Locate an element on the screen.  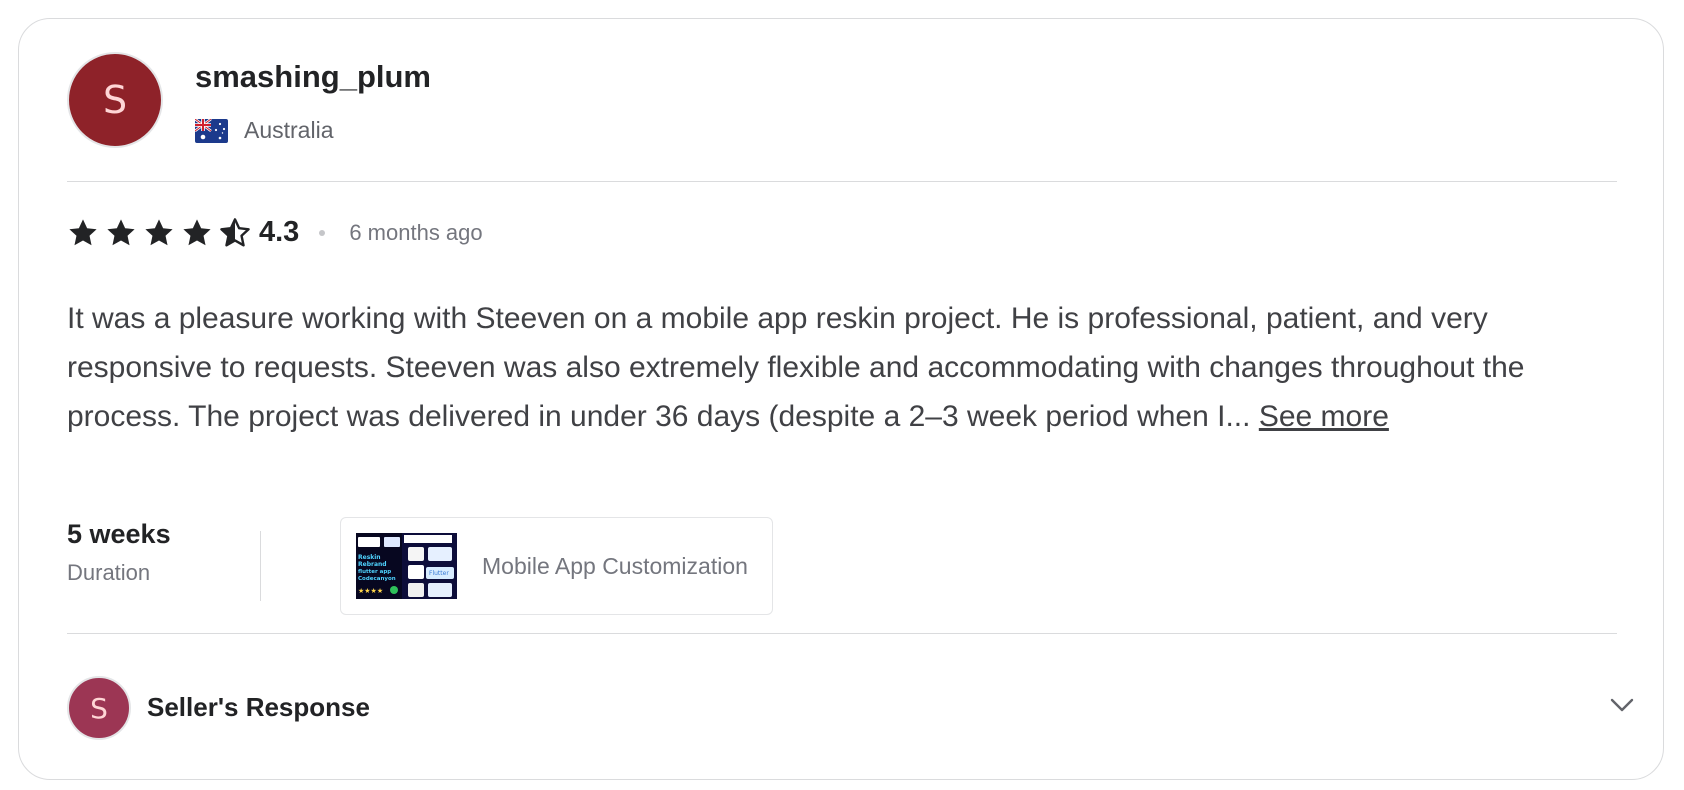
reviewer-avatar-letter: S is located at coordinates (115, 100).